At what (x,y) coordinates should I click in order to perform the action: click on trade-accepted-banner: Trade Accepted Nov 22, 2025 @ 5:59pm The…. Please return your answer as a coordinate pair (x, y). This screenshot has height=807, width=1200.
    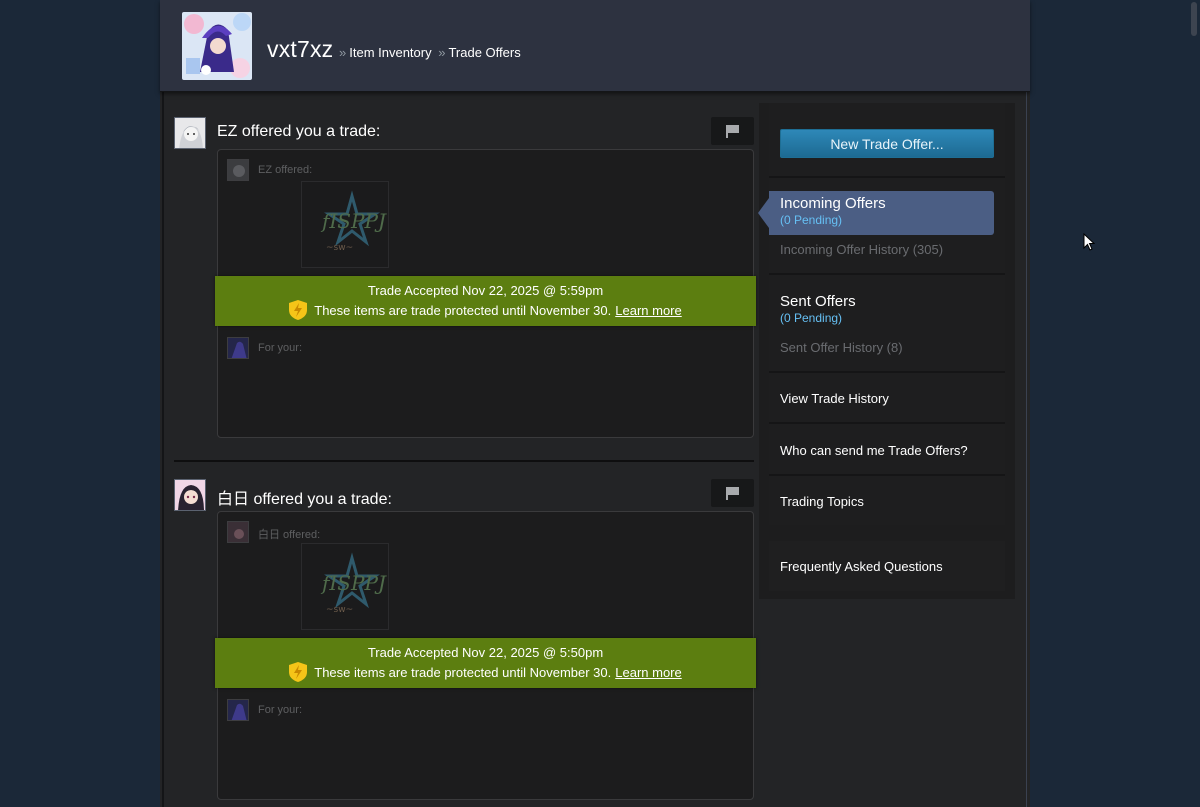
    Looking at the image, I should click on (485, 301).